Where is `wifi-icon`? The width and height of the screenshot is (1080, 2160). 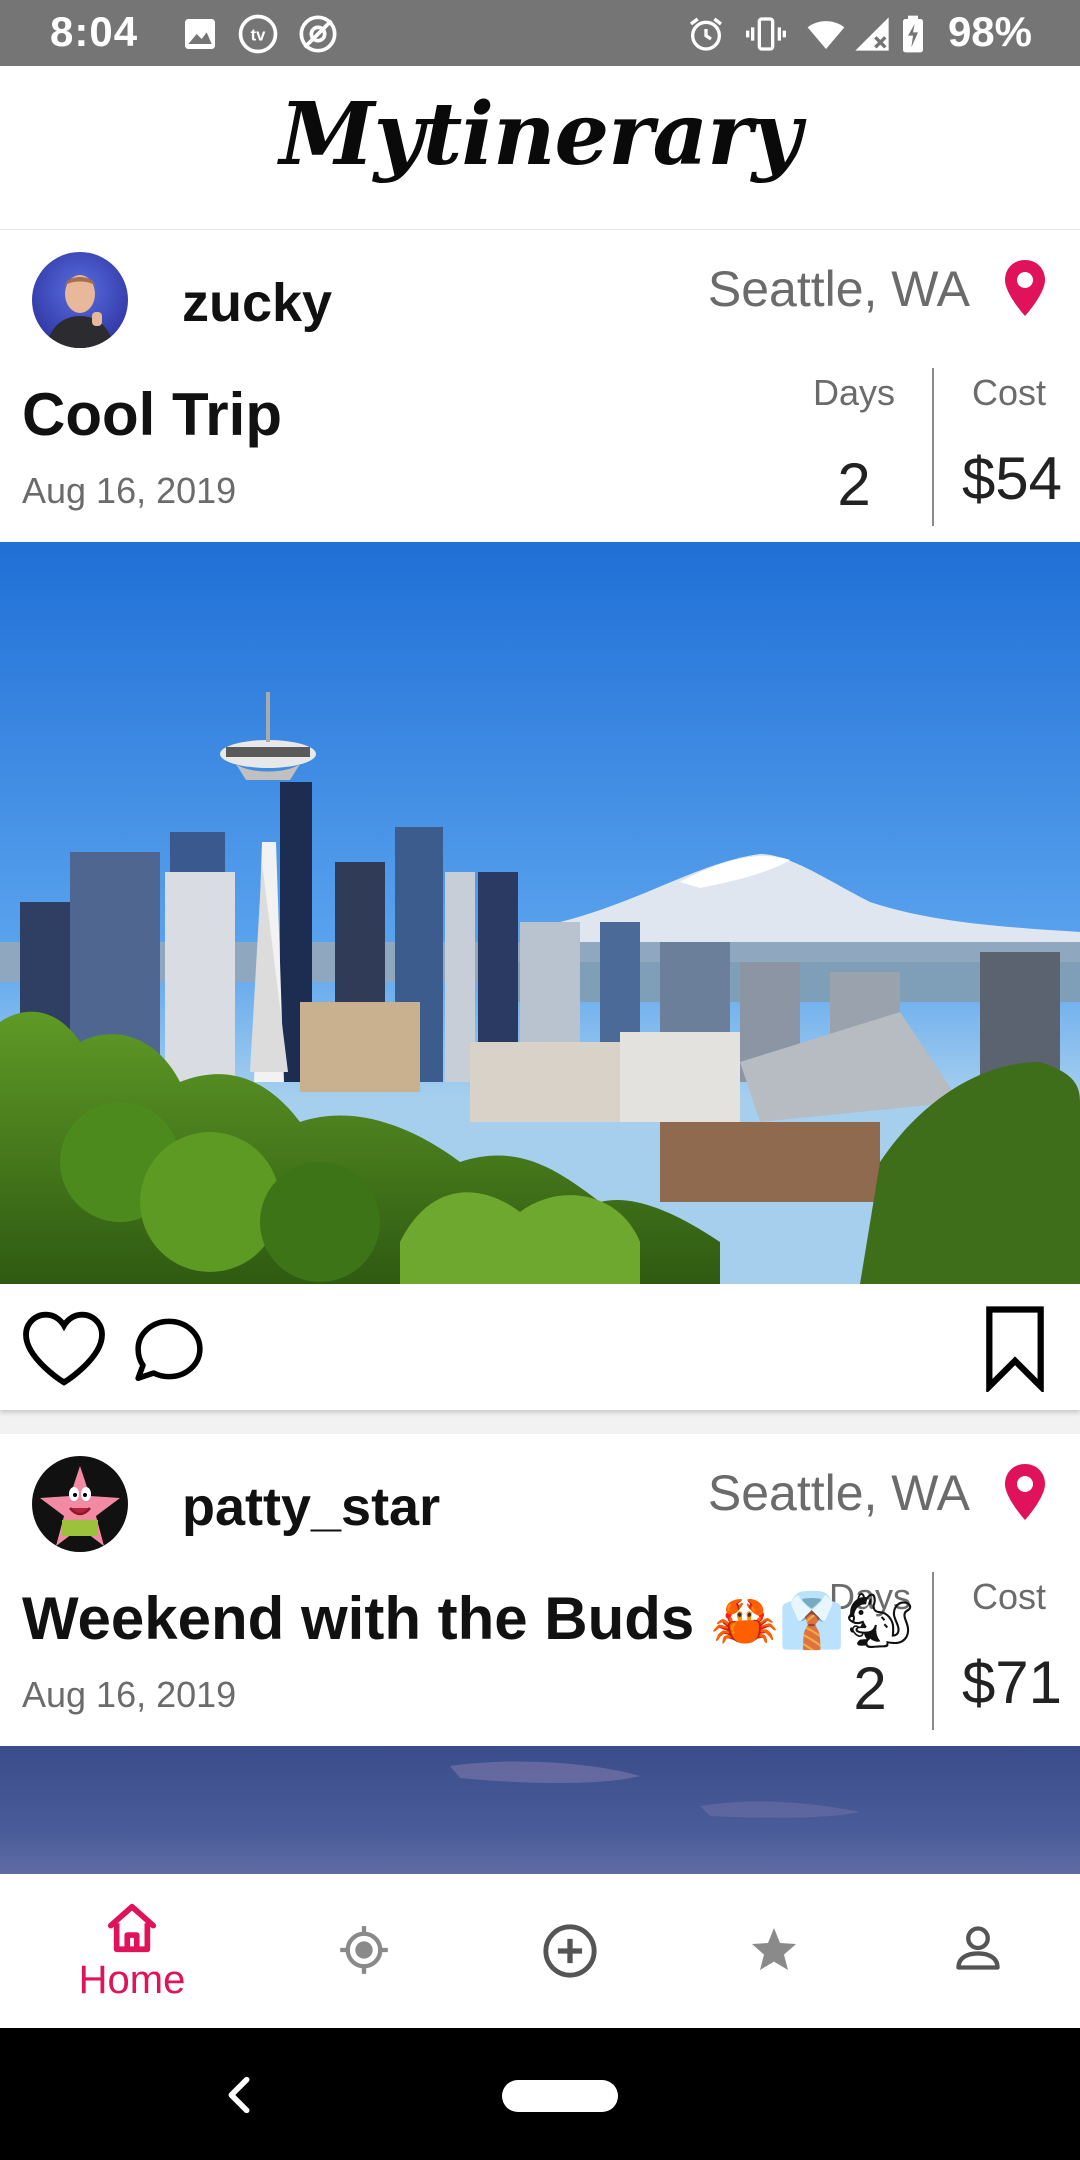
wifi-icon is located at coordinates (826, 35).